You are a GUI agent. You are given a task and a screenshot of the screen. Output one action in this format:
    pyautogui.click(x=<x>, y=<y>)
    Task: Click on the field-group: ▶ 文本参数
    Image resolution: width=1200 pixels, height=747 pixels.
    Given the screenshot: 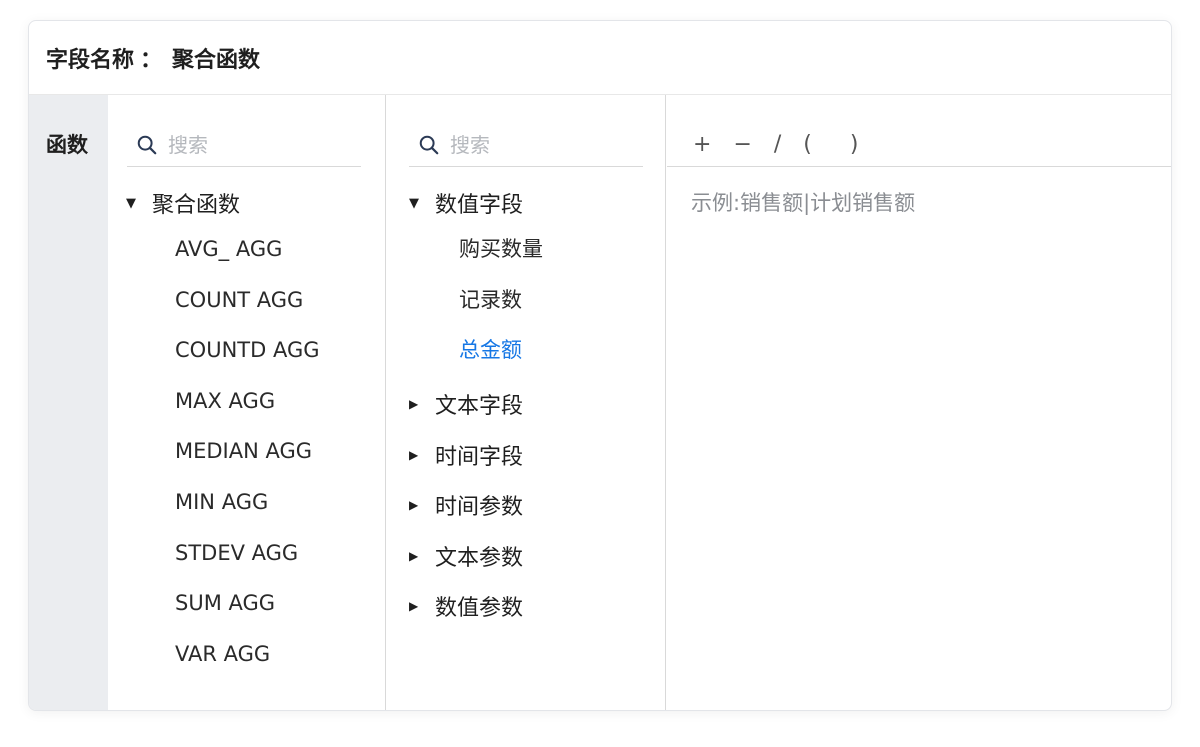 What is the action you would take?
    pyautogui.click(x=466, y=556)
    